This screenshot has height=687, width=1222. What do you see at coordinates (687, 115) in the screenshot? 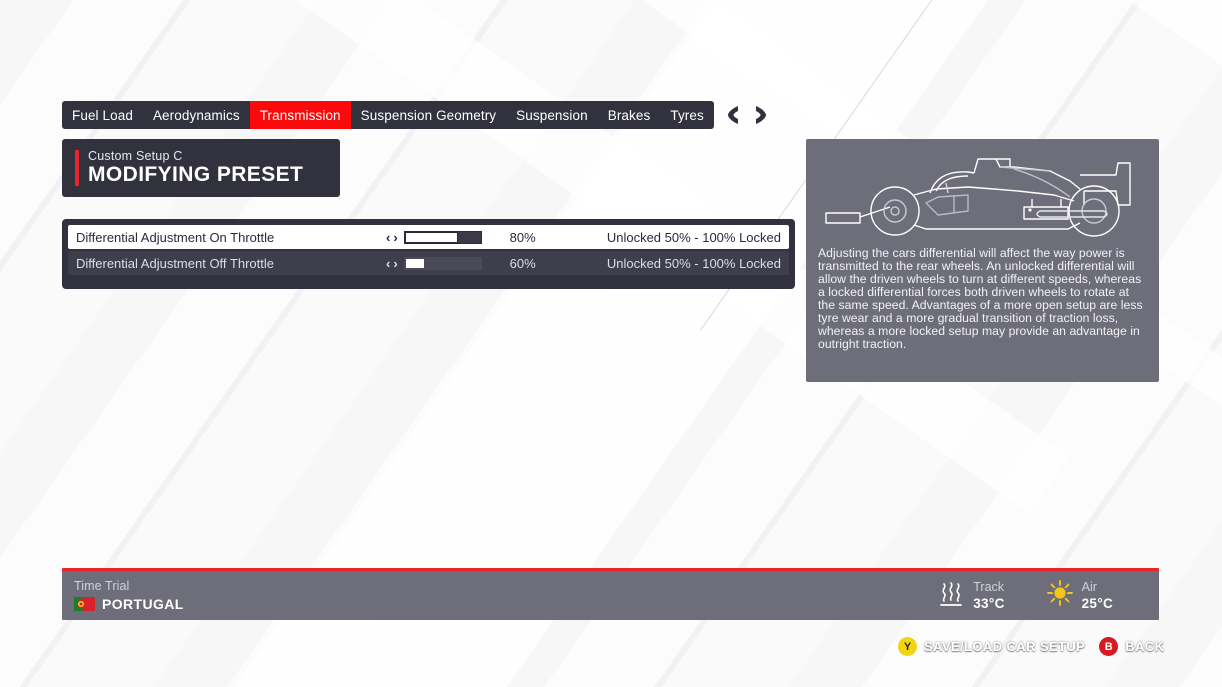
I see `tab-tyres: Tyres` at bounding box center [687, 115].